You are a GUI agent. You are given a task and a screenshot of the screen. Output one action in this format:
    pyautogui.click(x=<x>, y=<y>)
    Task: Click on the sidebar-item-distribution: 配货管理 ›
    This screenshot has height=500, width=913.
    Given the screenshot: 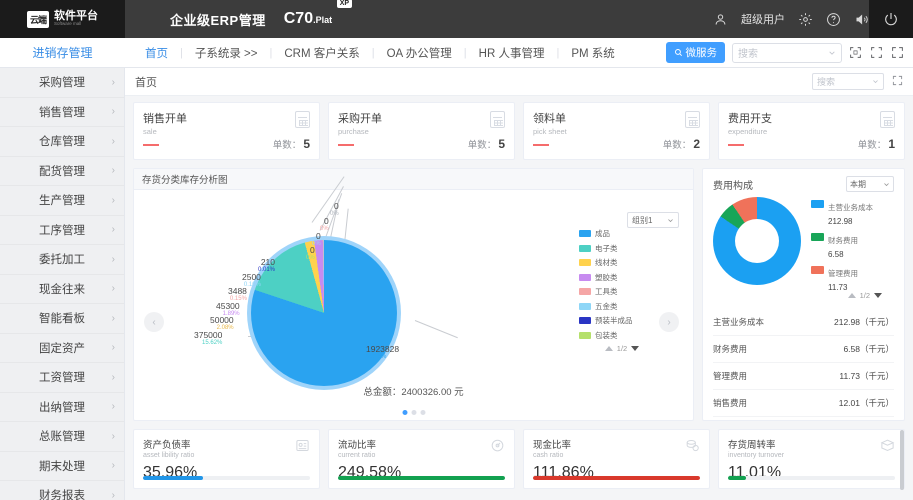 What is the action you would take?
    pyautogui.click(x=62, y=171)
    